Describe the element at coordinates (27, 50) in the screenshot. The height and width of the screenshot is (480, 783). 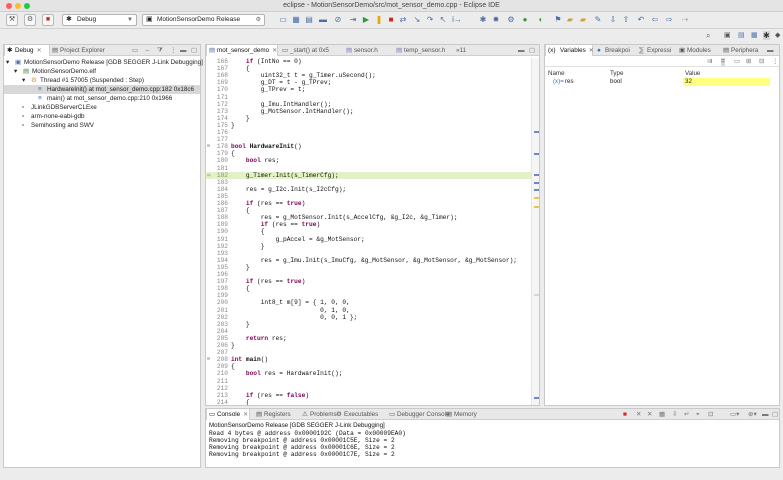
I see `tab-debug: ✱ Debug ✕` at that location.